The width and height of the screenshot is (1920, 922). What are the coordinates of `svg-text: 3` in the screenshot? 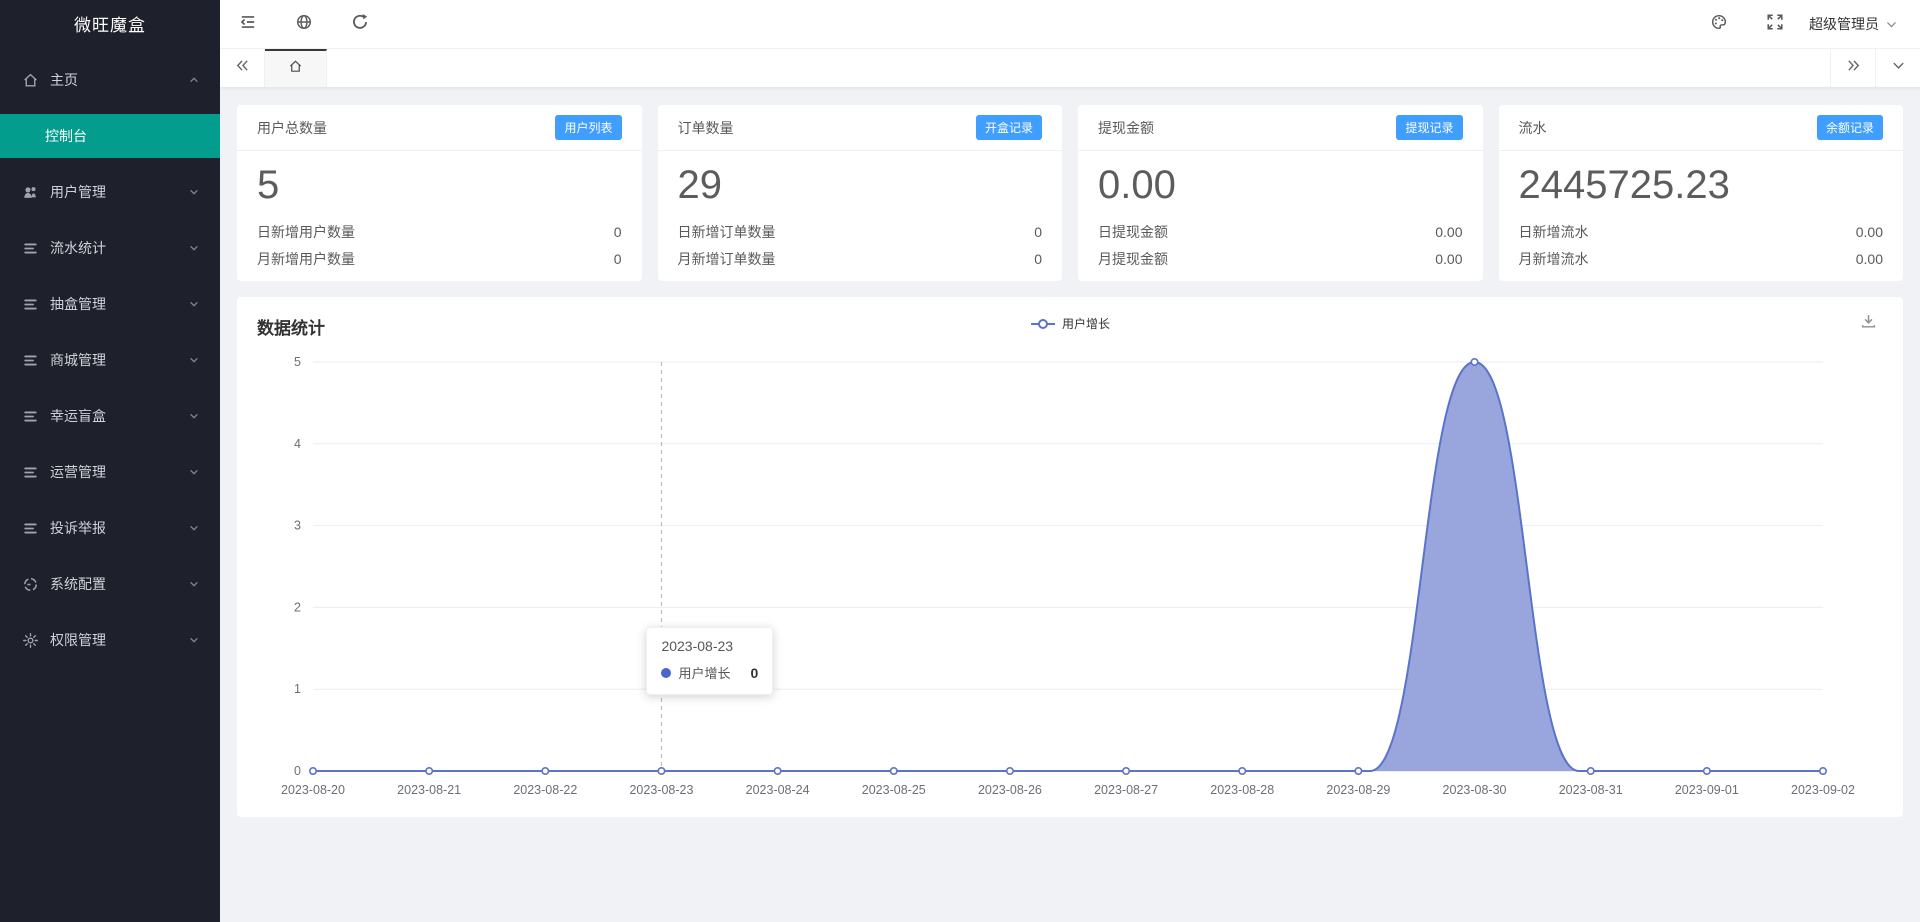 It's located at (297, 526).